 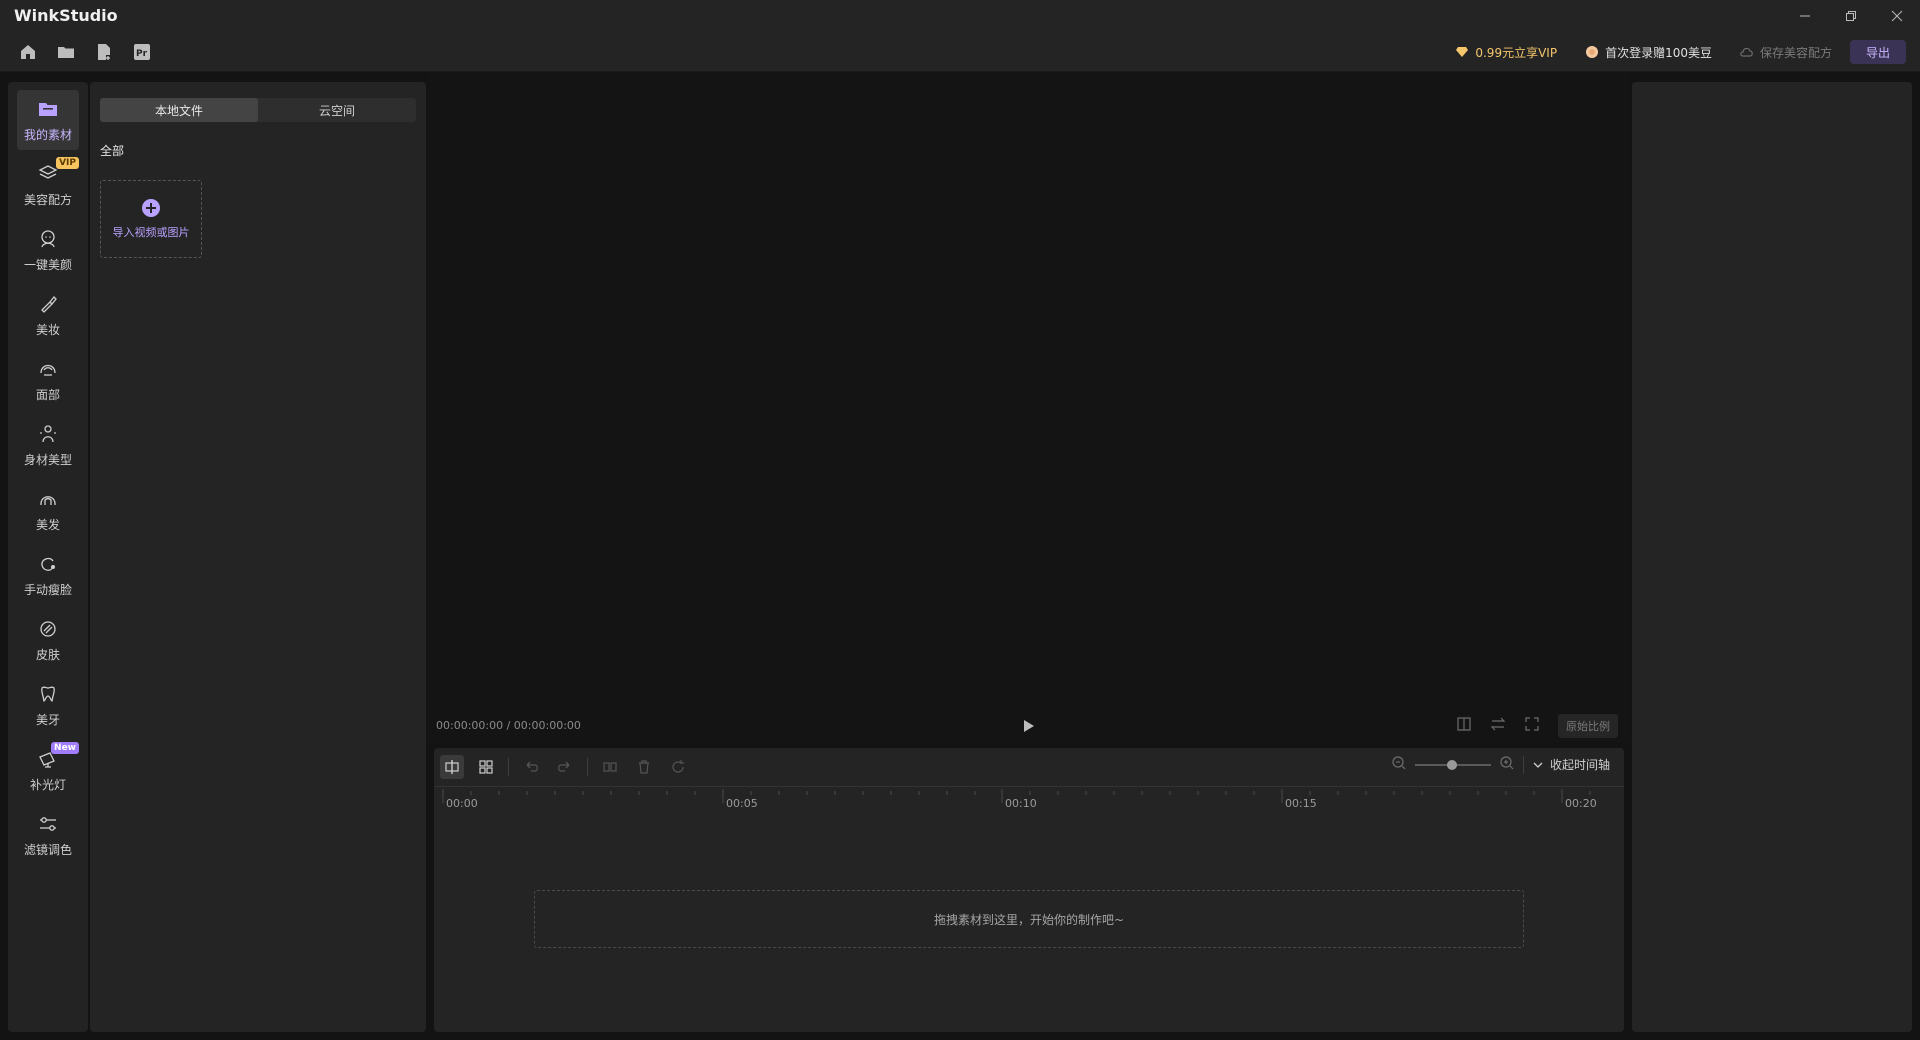 I want to click on sidebar-item-label: 美妆, so click(x=48, y=329).